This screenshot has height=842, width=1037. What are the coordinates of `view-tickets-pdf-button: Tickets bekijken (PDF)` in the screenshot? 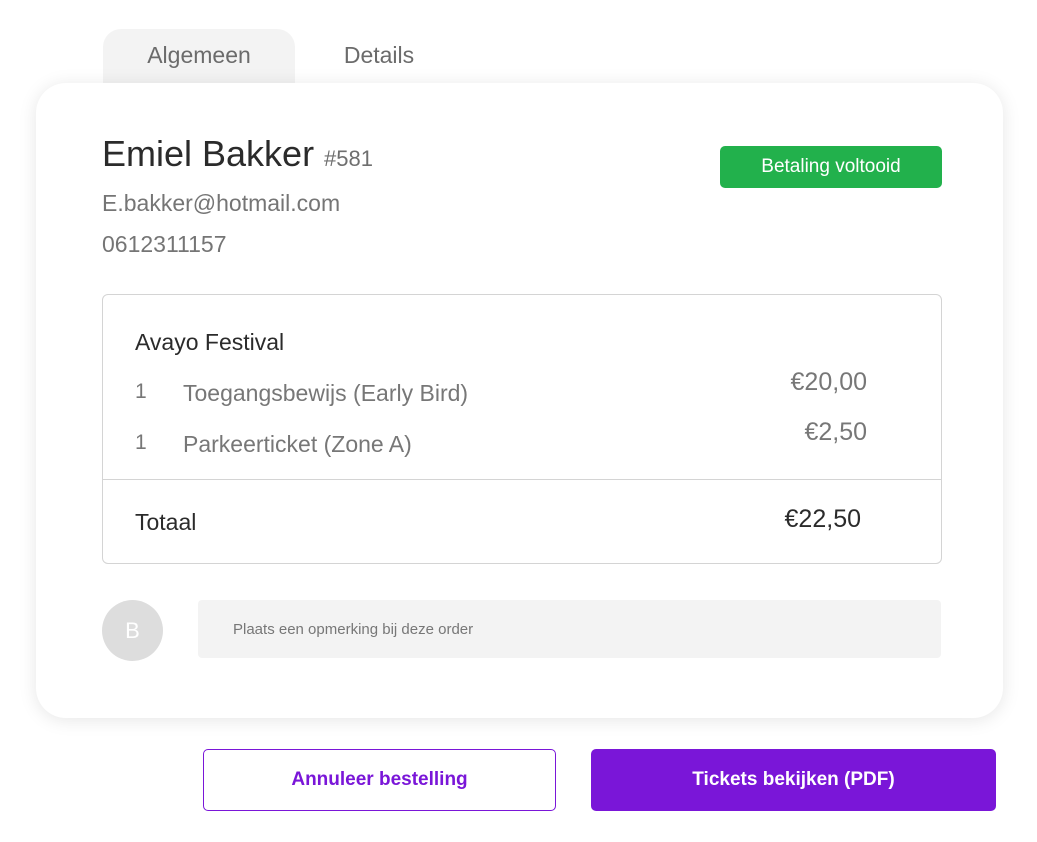 It's located at (793, 780).